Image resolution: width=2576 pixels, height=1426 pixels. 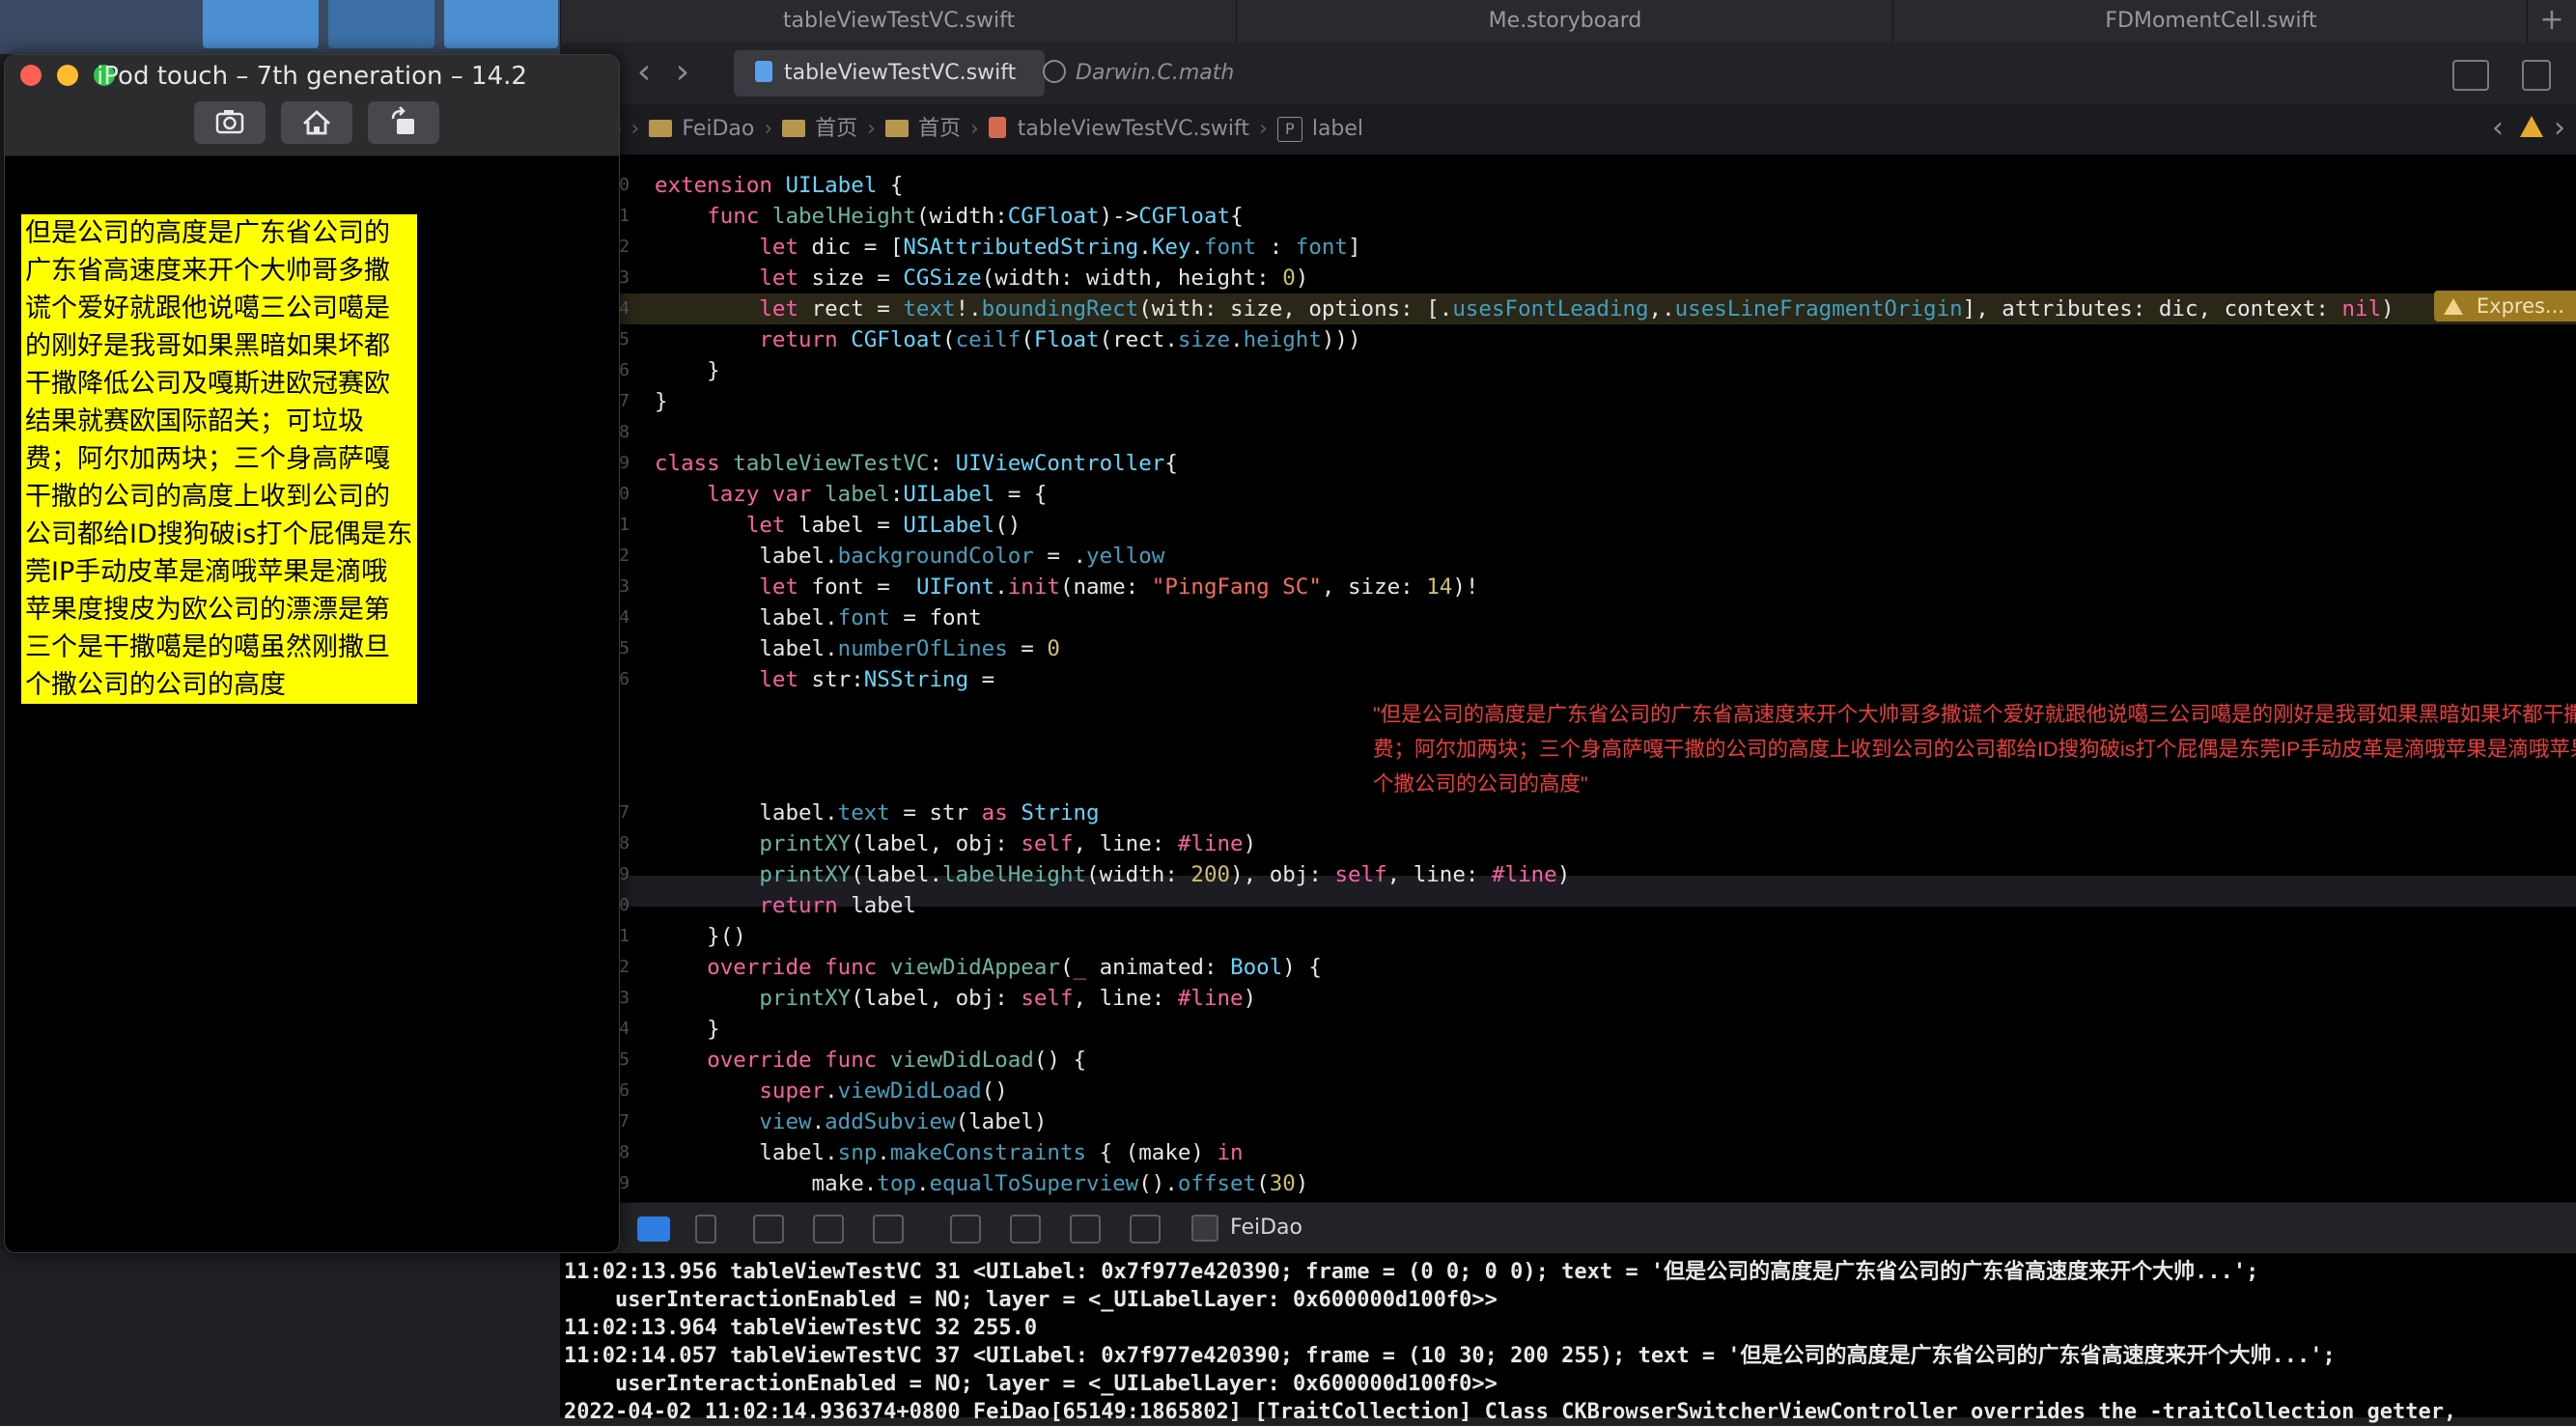 What do you see at coordinates (1086, 1229) in the screenshot?
I see `environment-overrides-icon` at bounding box center [1086, 1229].